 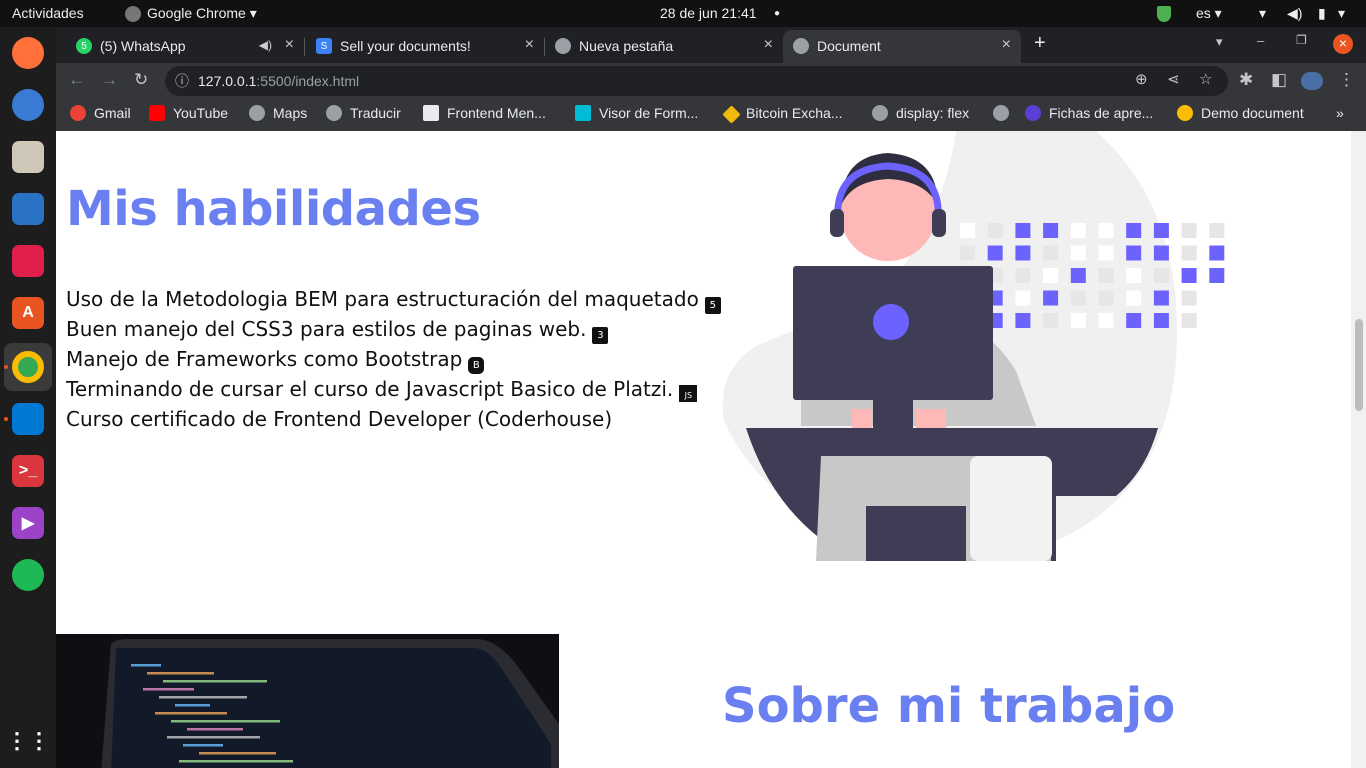 What do you see at coordinates (1322, 13) in the screenshot?
I see `battery-icon: ▮` at bounding box center [1322, 13].